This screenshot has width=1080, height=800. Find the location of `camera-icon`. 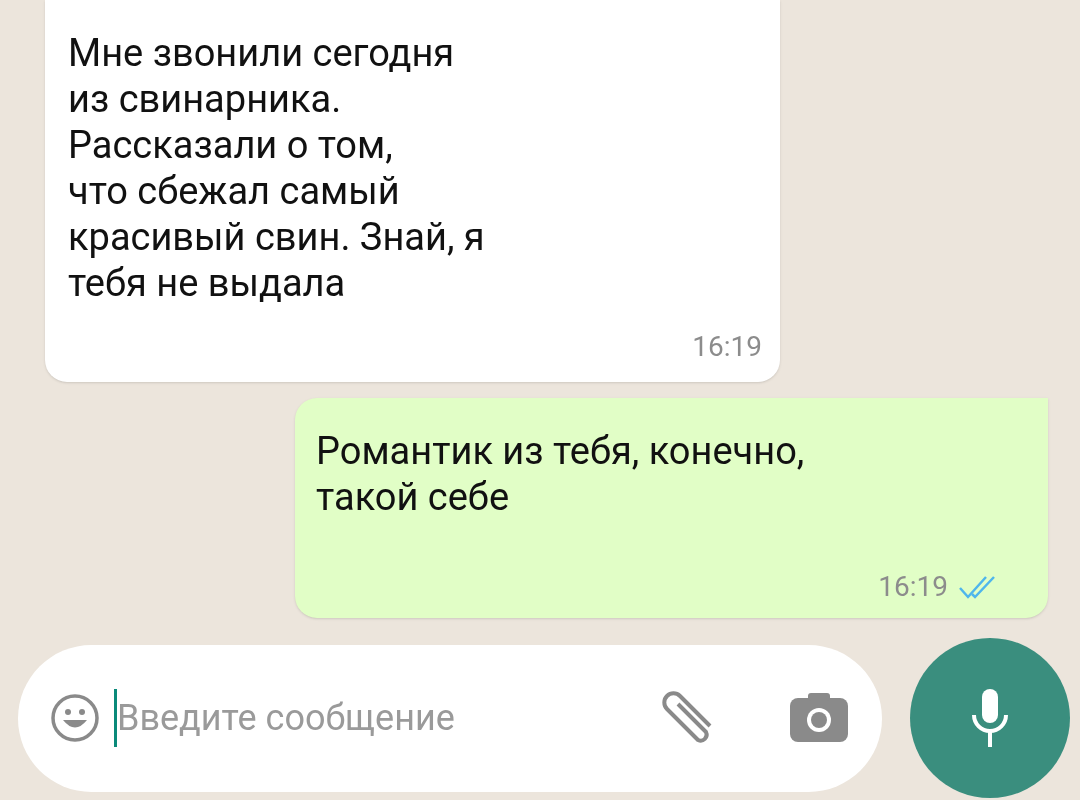

camera-icon is located at coordinates (819, 718).